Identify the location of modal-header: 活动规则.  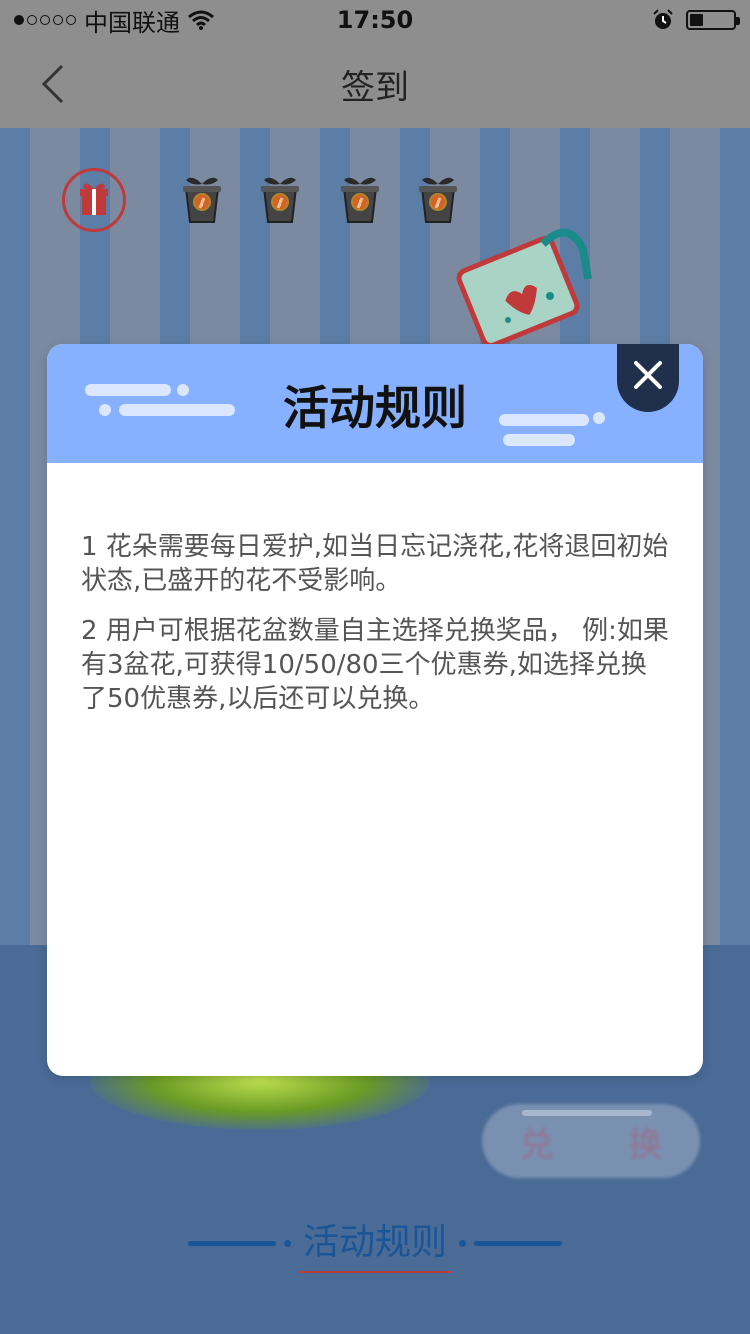
(375, 403).